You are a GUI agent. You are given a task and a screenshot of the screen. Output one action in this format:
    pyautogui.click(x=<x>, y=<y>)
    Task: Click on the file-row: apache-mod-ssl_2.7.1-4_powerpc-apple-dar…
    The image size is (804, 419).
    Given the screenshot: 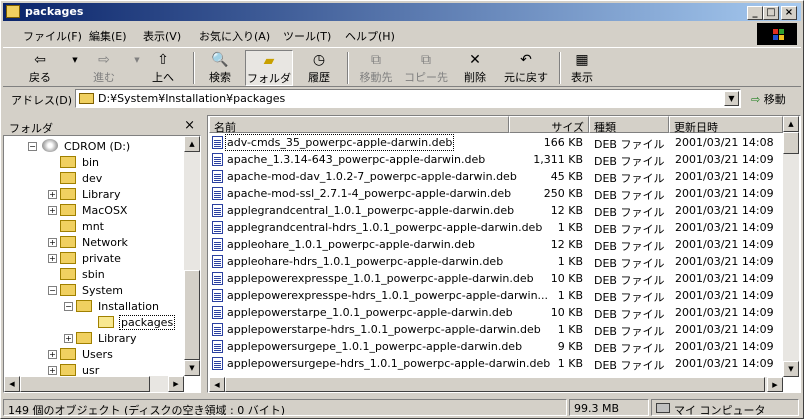 What is the action you would take?
    pyautogui.click(x=496, y=193)
    